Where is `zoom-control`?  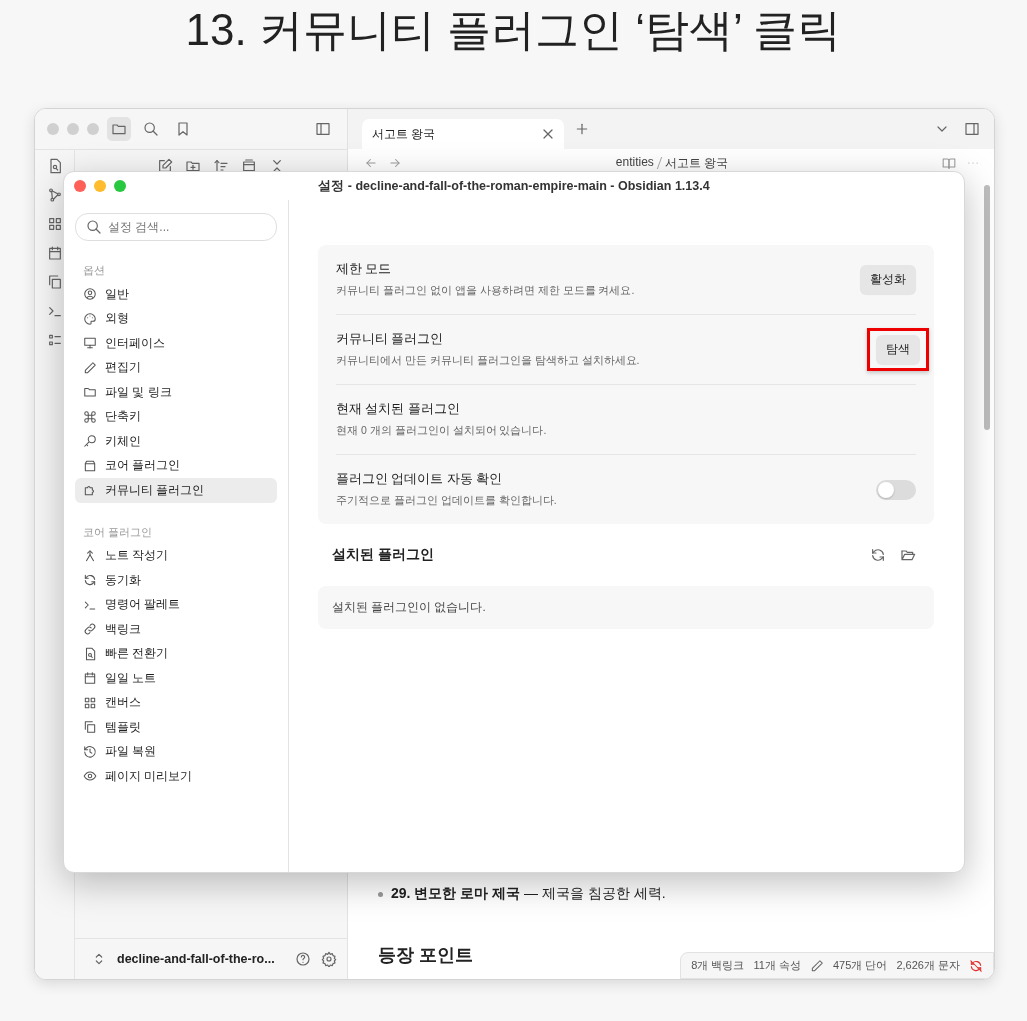
zoom-control is located at coordinates (120, 186).